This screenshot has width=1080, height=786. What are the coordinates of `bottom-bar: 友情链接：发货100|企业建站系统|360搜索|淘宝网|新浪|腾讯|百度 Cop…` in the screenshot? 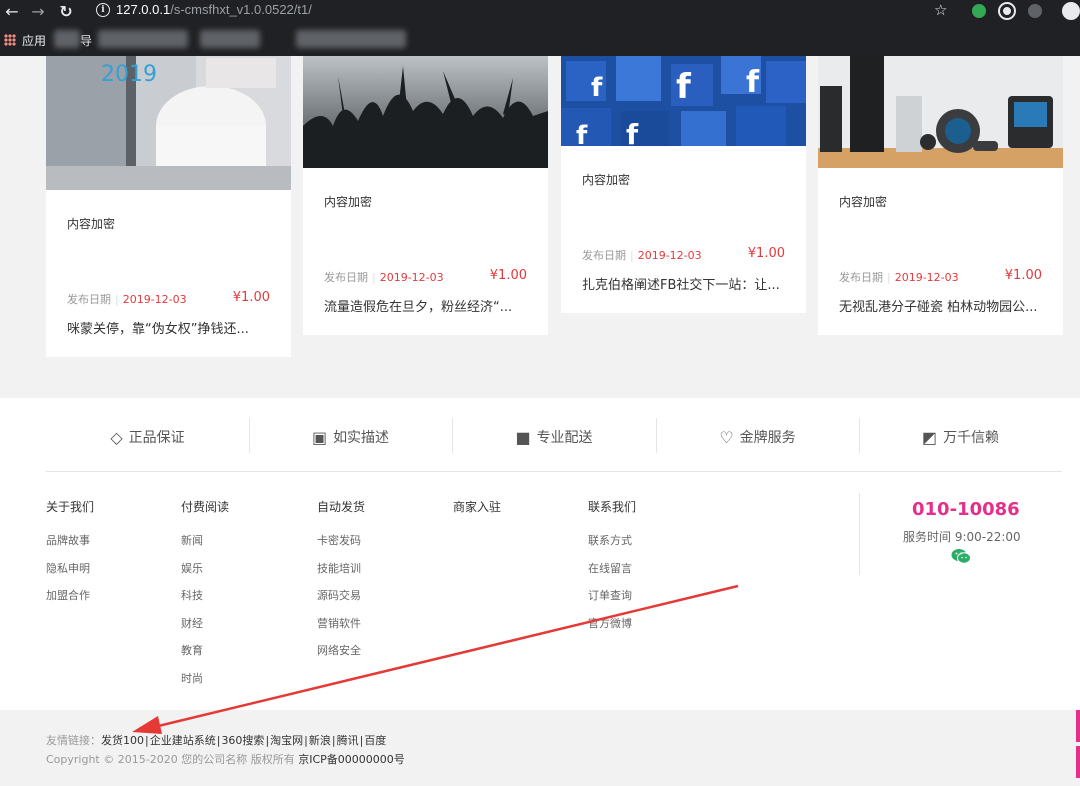 It's located at (540, 748).